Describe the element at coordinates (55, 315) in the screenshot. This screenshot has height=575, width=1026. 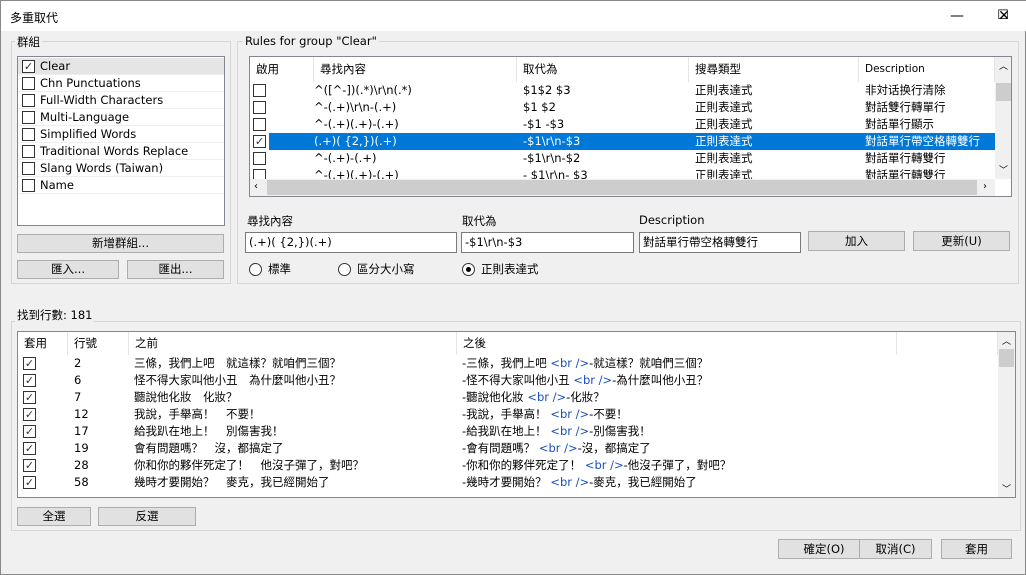
I see `results-count-label: 找到行數: 181` at that location.